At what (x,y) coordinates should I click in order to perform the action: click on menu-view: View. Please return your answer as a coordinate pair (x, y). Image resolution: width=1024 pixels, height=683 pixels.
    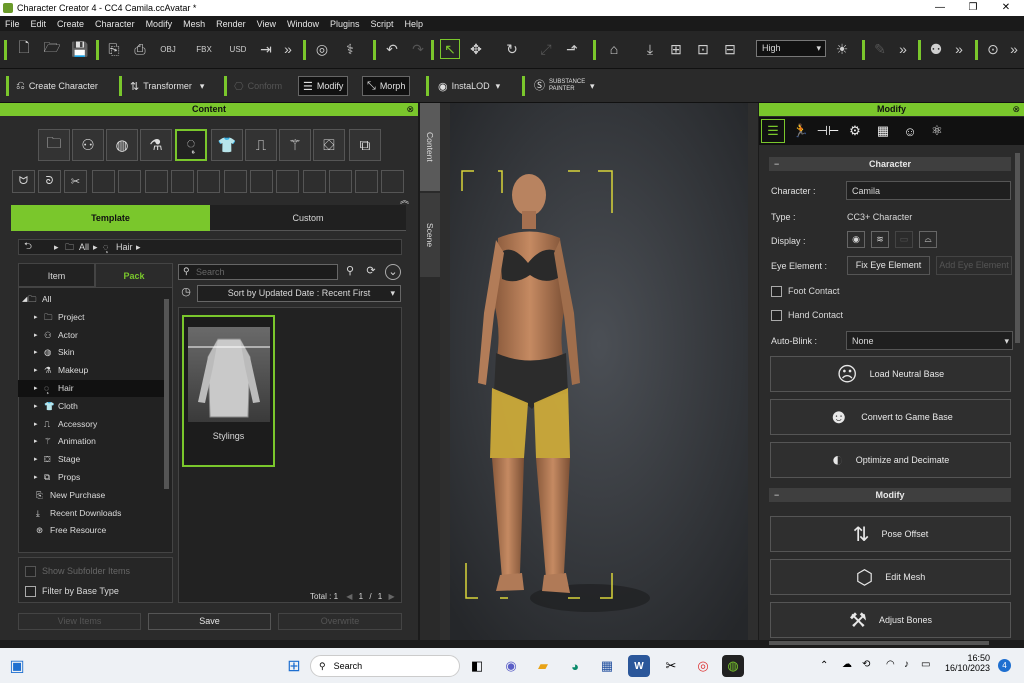
    Looking at the image, I should click on (267, 24).